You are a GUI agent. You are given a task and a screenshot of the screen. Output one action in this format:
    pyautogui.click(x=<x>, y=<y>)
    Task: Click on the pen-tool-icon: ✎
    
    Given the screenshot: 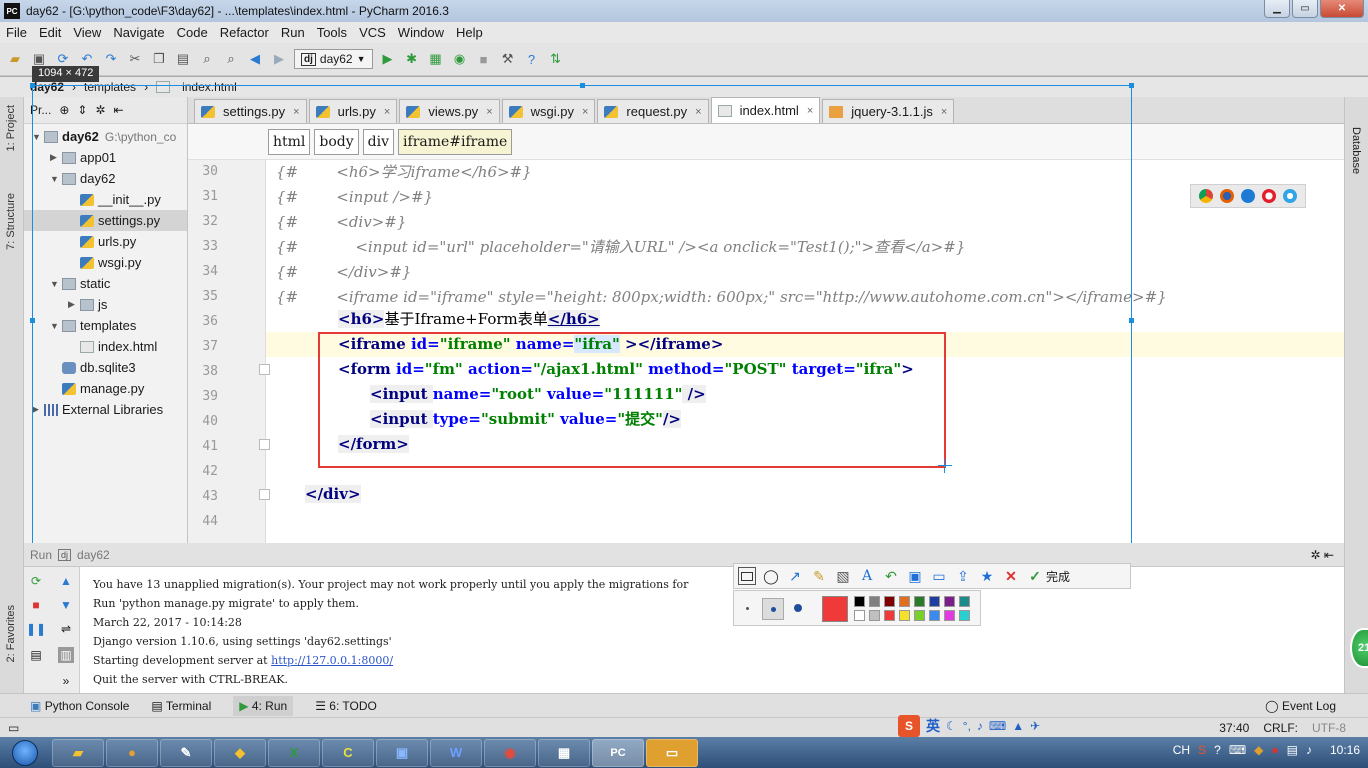 What is the action you would take?
    pyautogui.click(x=819, y=576)
    